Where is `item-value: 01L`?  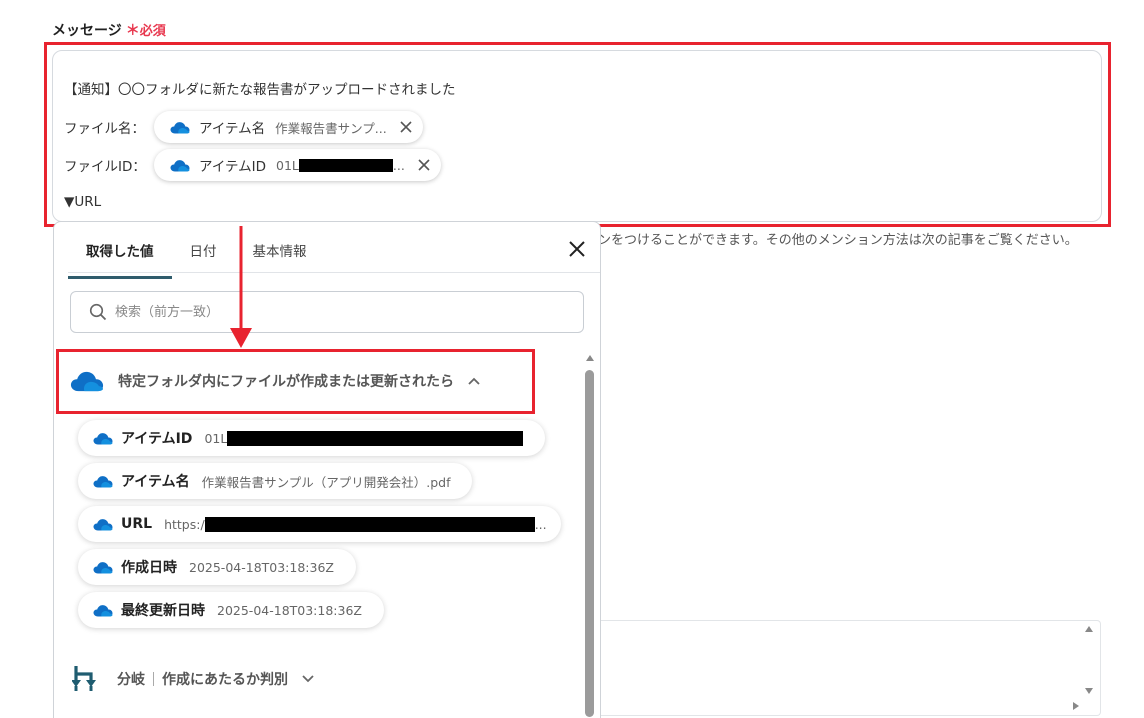 item-value: 01L is located at coordinates (364, 438).